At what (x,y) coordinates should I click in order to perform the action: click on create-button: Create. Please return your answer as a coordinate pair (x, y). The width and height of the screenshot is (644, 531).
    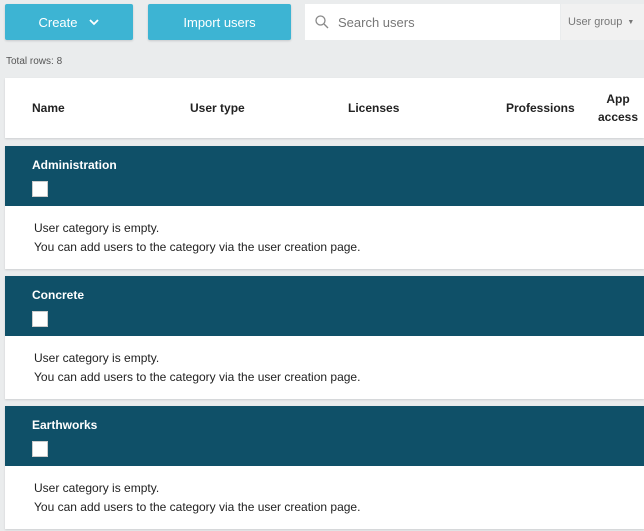
    Looking at the image, I should click on (69, 22).